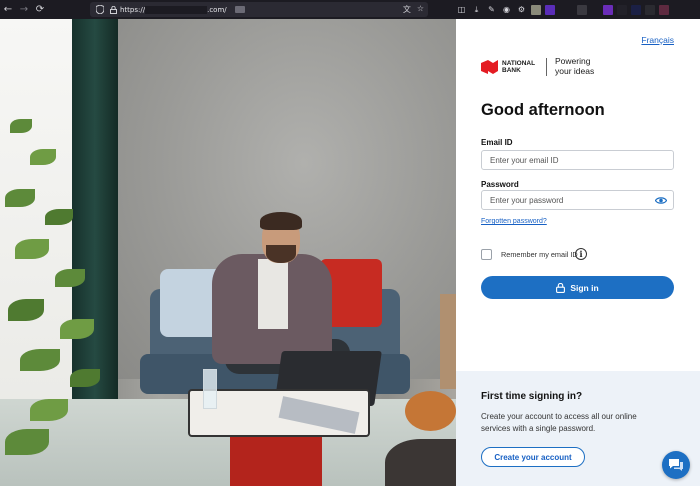 Image resolution: width=700 pixels, height=486 pixels. What do you see at coordinates (497, 142) in the screenshot?
I see `email-label: Email ID` at bounding box center [497, 142].